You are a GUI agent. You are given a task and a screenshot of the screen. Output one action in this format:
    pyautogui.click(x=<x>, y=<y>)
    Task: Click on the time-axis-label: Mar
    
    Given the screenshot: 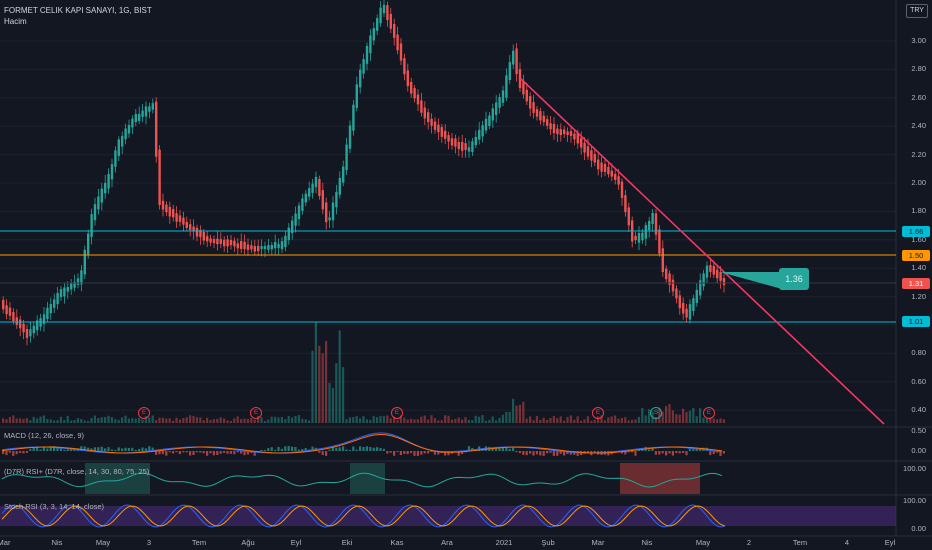 What is the action you would take?
    pyautogui.click(x=598, y=542)
    